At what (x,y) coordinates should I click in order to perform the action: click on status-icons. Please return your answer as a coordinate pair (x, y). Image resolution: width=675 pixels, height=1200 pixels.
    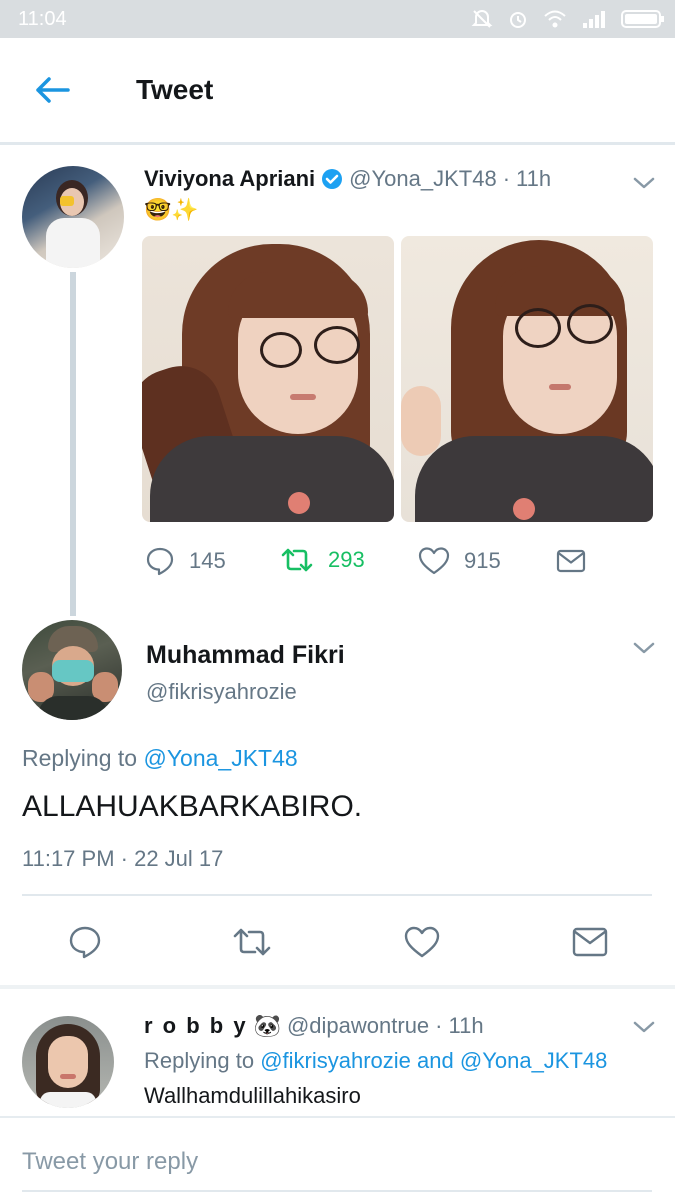
    Looking at the image, I should click on (568, 19).